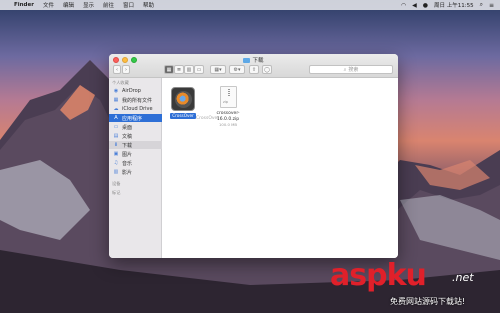 The image size is (500, 313). What do you see at coordinates (116, 145) in the screenshot?
I see `downloads-icon: ⬇` at bounding box center [116, 145].